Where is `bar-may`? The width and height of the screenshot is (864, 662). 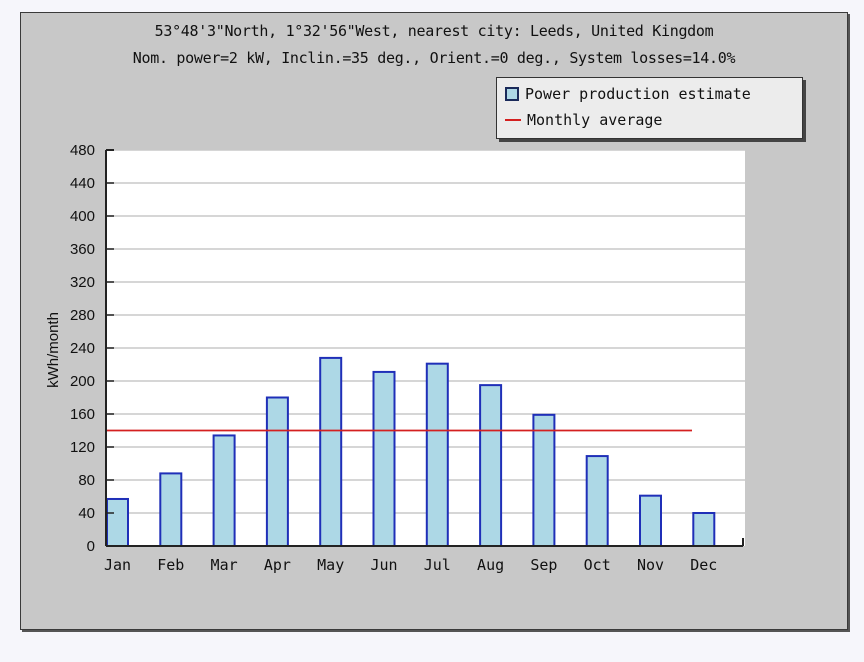
bar-may is located at coordinates (331, 451).